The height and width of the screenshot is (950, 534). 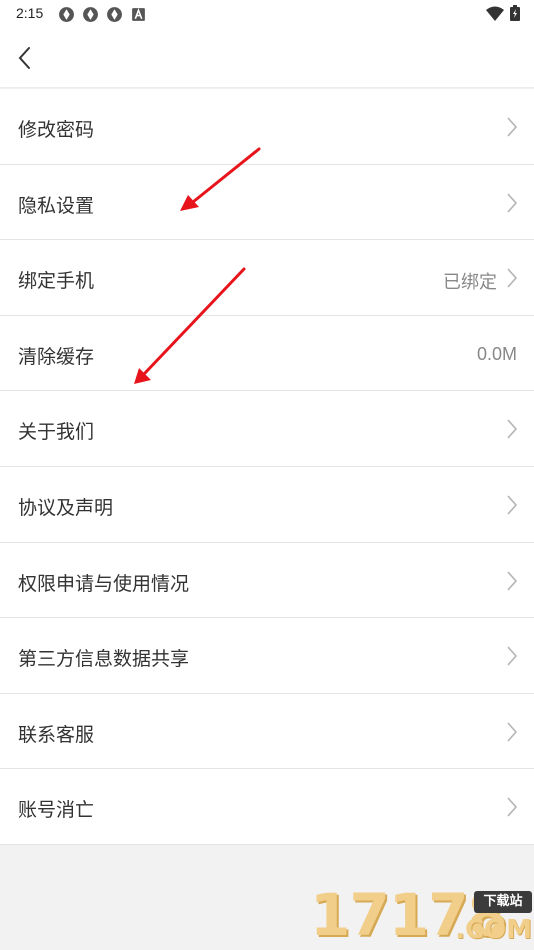 What do you see at coordinates (56, 130) in the screenshot?
I see `settings-item-label: 修改密码` at bounding box center [56, 130].